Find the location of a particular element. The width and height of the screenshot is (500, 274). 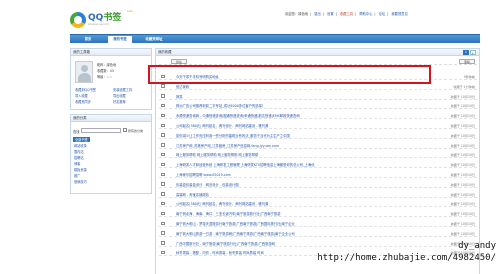

tool-link-import: 导入收藏 is located at coordinates (81, 95).